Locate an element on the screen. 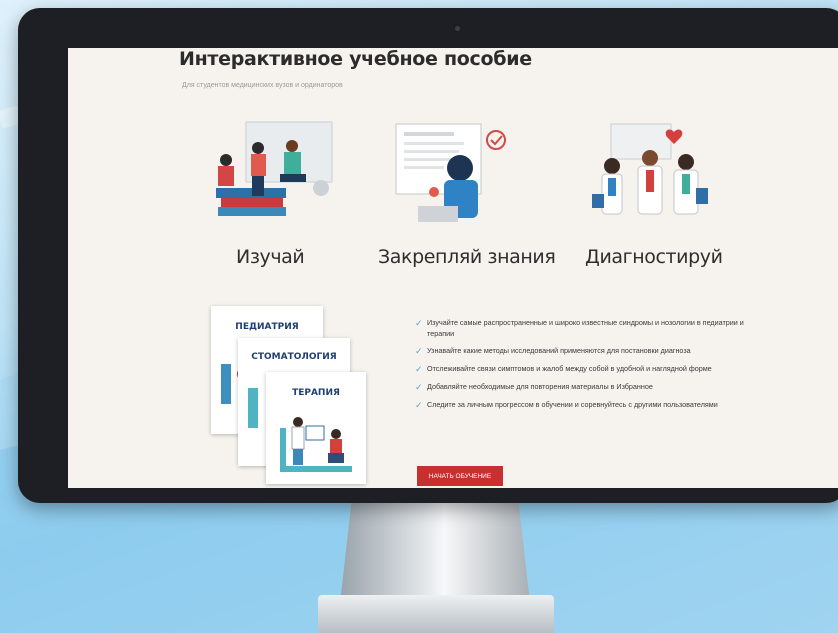  therapy-illustration is located at coordinates (316, 444).